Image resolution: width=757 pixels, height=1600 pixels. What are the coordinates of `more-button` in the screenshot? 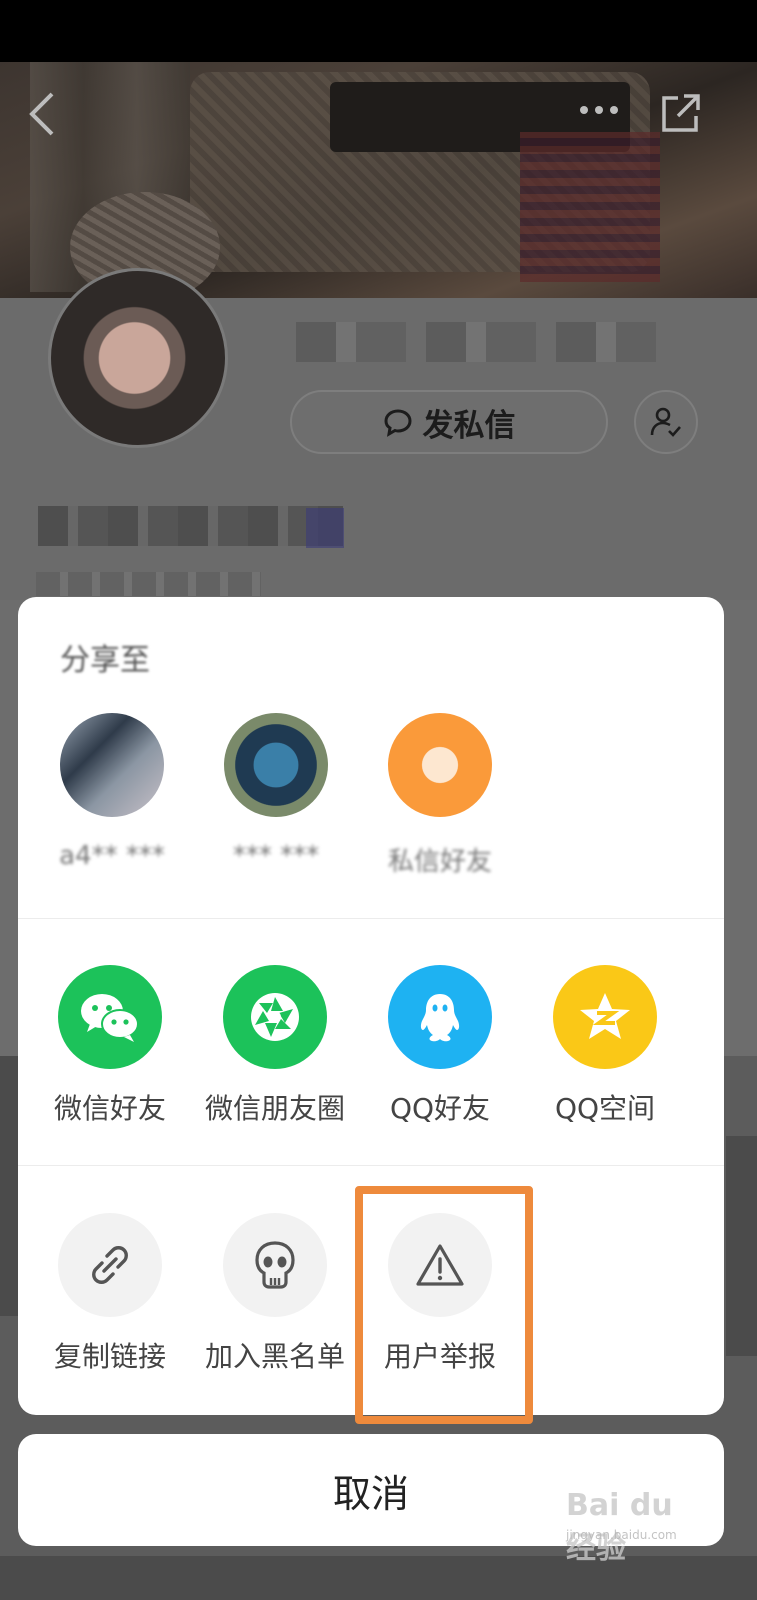 It's located at (599, 110).